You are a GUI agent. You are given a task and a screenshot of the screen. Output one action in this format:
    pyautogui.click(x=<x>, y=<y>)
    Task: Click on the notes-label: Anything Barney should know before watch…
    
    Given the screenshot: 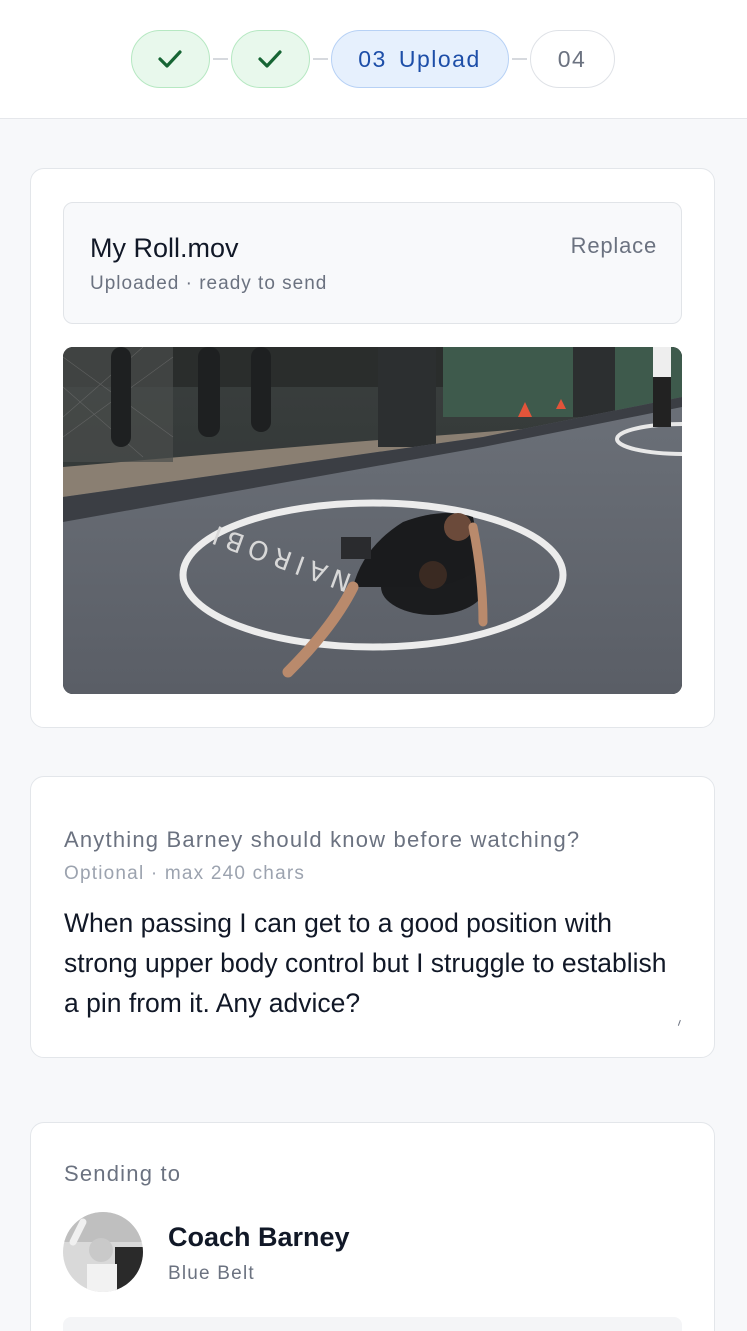 What is the action you would take?
    pyautogui.click(x=322, y=839)
    